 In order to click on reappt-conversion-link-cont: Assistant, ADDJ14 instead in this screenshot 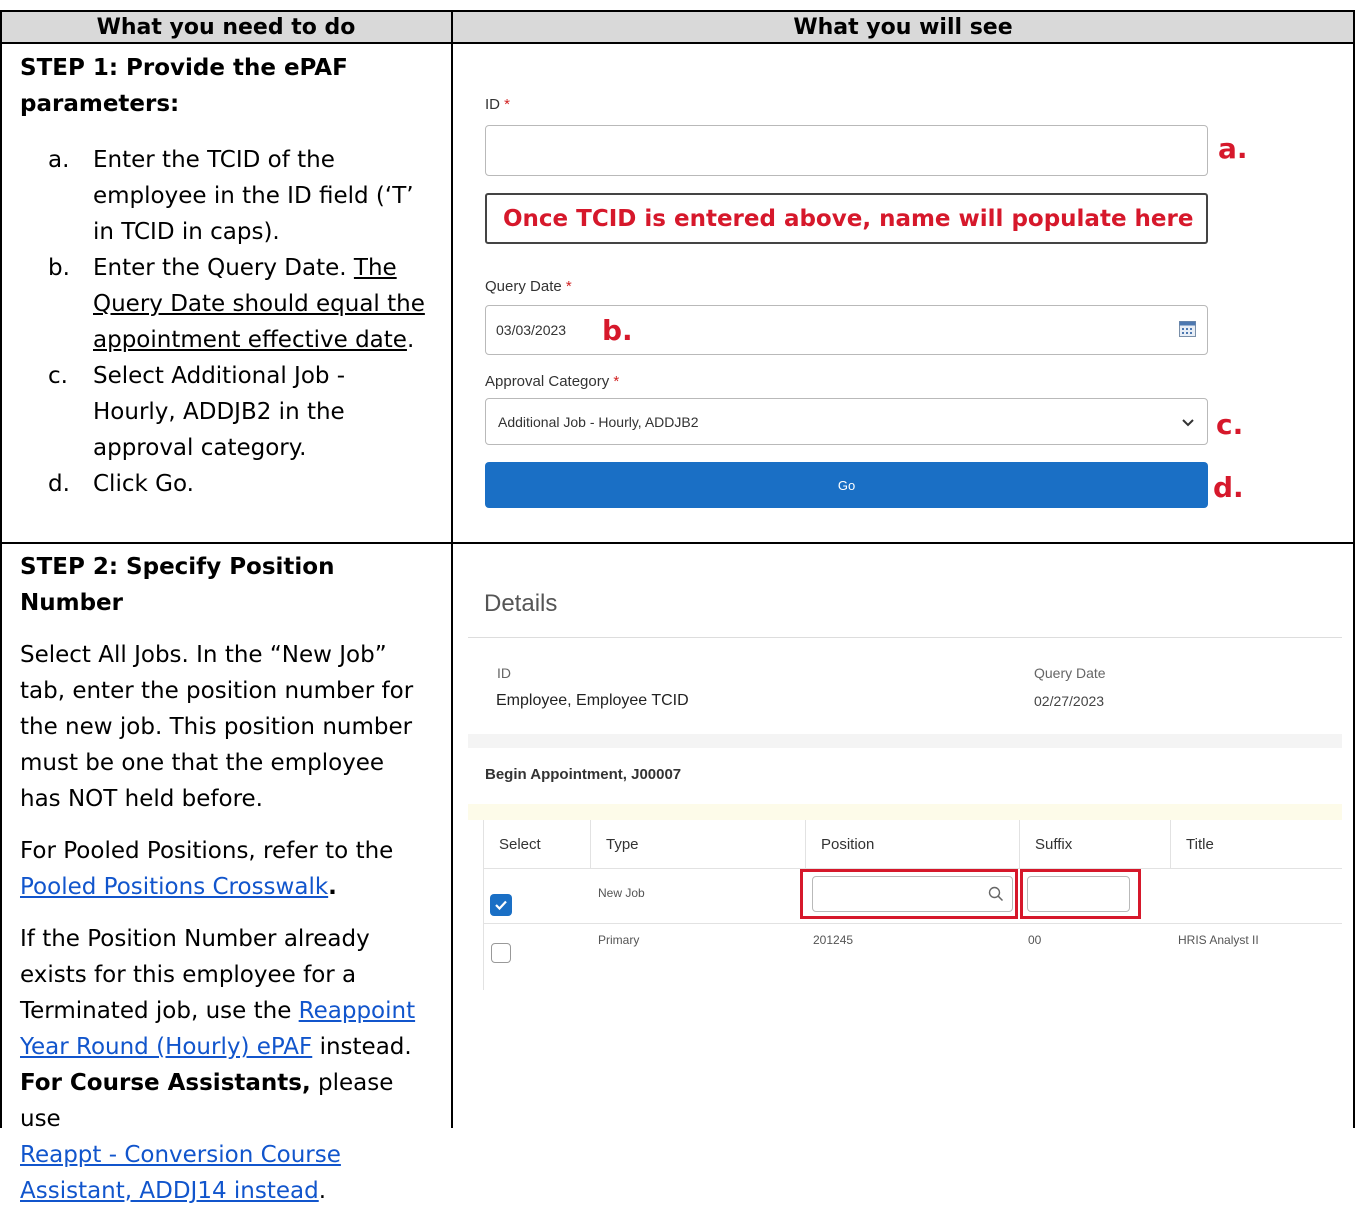, I will do `click(169, 1191)`.